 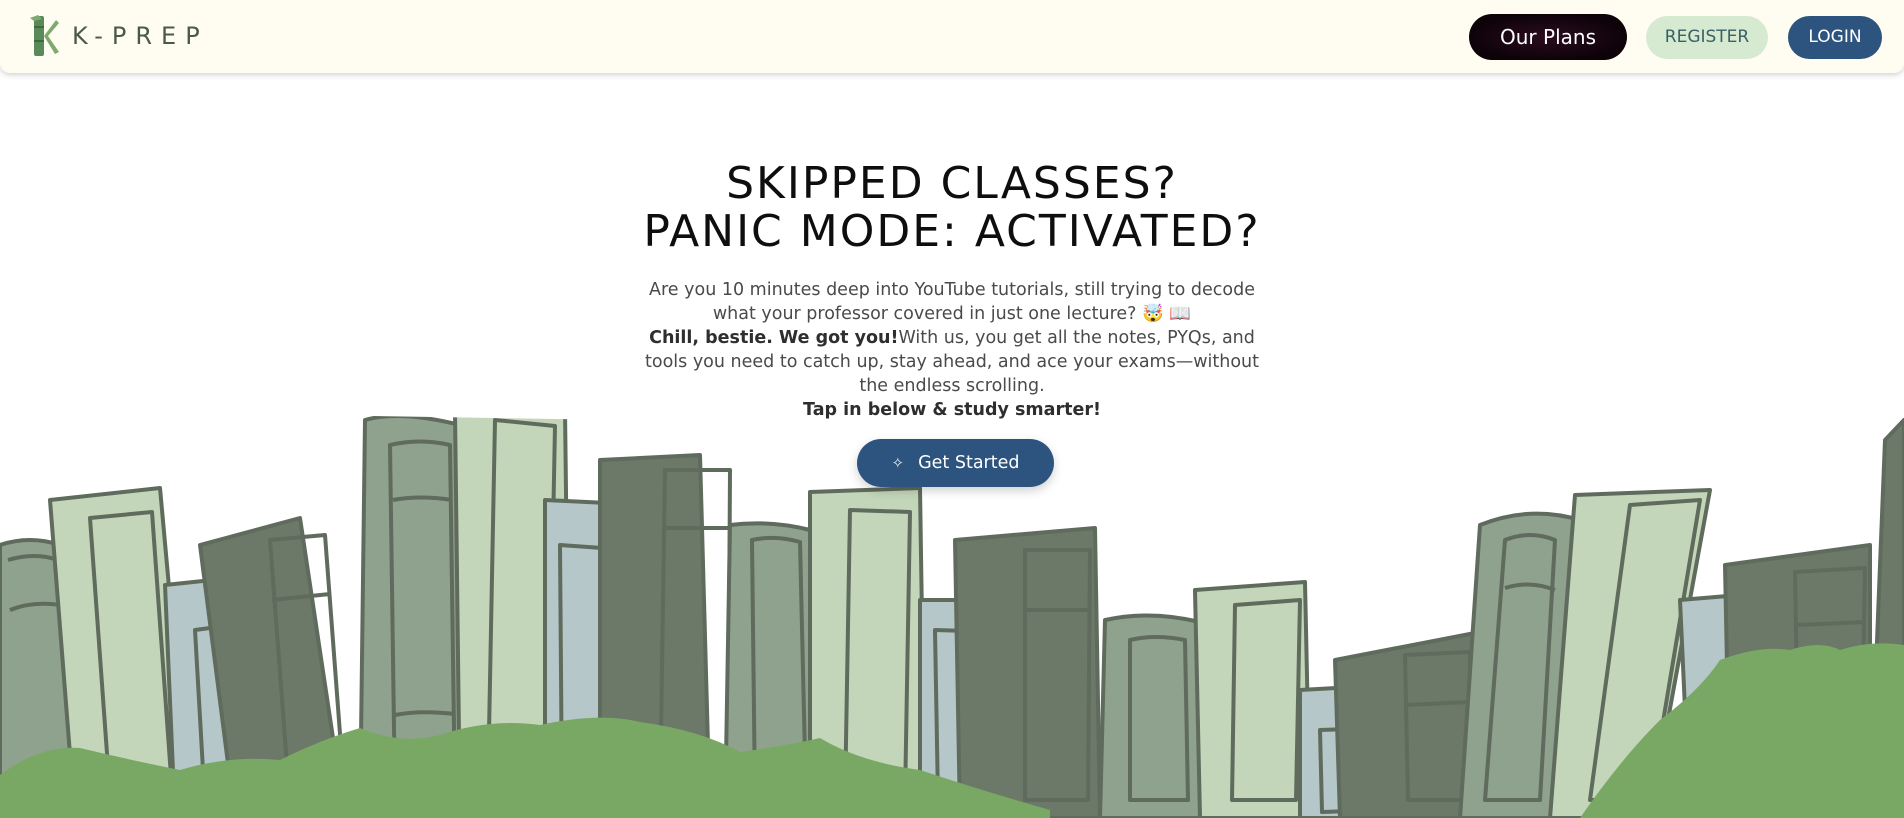 I want to click on hero-title: SKIPPED CLASSES? PANIC MODE: ACTIVATED?, so click(x=952, y=208).